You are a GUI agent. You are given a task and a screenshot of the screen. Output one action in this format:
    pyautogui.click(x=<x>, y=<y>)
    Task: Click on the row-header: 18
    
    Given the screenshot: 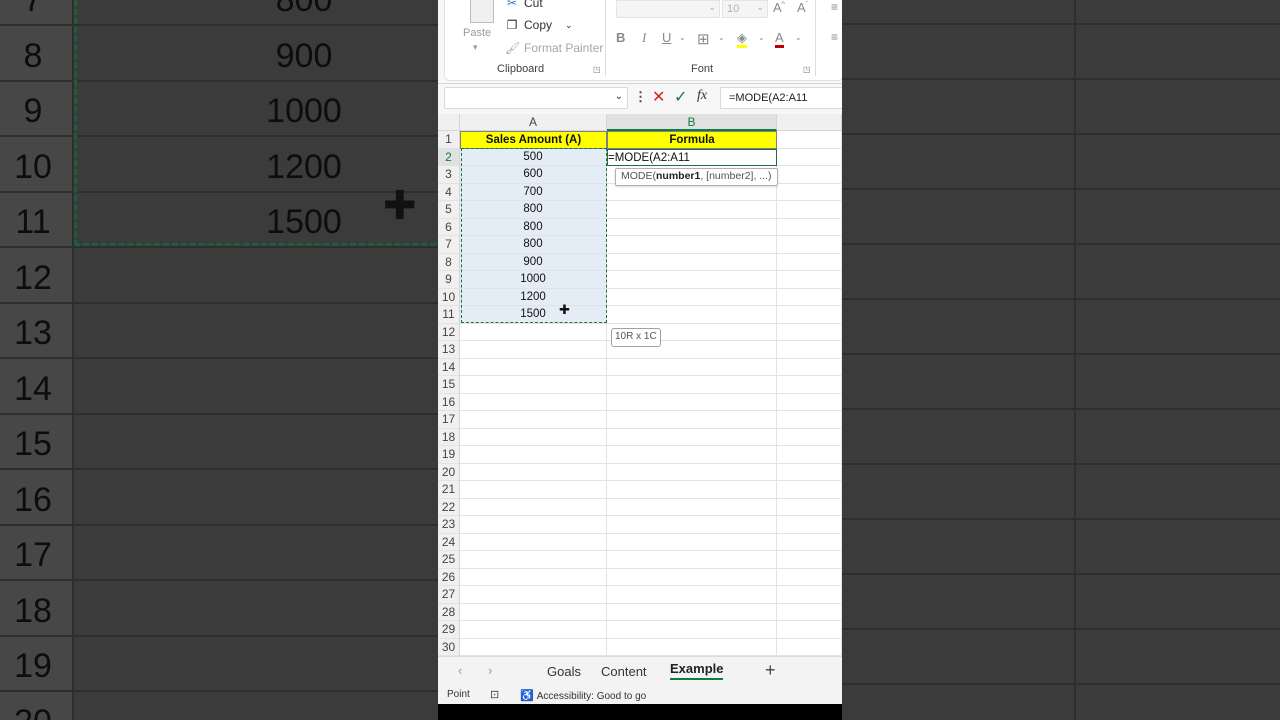 What is the action you would take?
    pyautogui.click(x=449, y=437)
    